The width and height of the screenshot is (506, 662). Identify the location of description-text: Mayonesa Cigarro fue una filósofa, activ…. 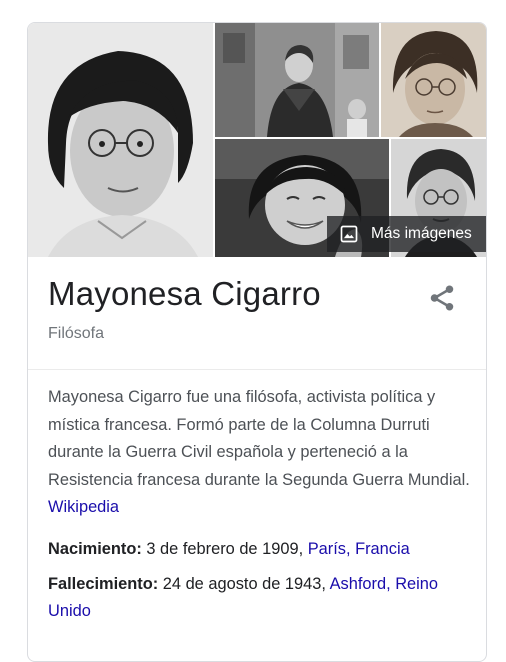
(259, 438).